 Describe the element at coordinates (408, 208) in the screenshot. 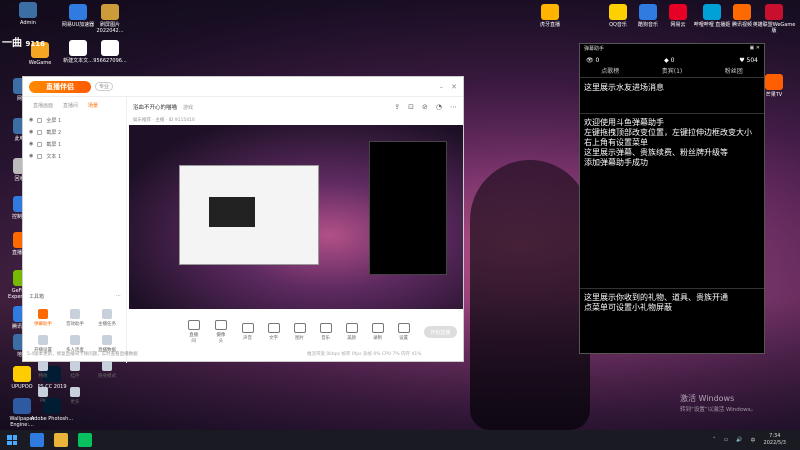

I see `preview-danmu-mini` at that location.